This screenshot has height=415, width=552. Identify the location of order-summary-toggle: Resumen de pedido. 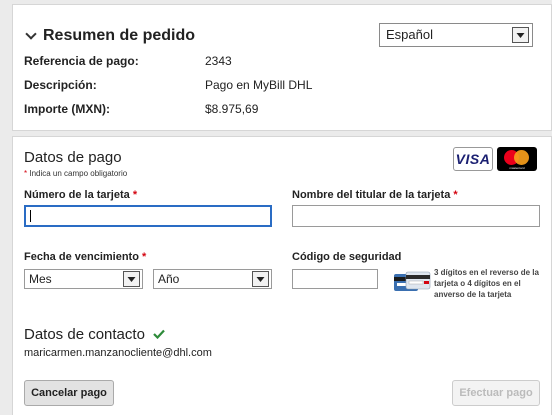
(109, 36).